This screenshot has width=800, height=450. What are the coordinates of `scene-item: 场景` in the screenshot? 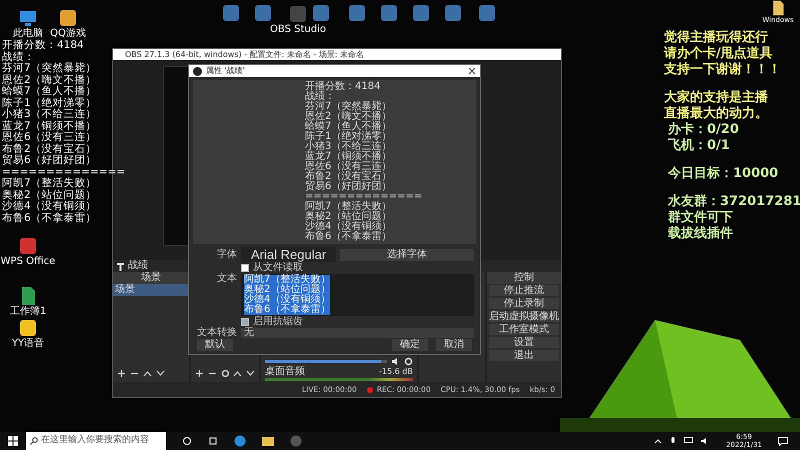 It's located at (151, 290).